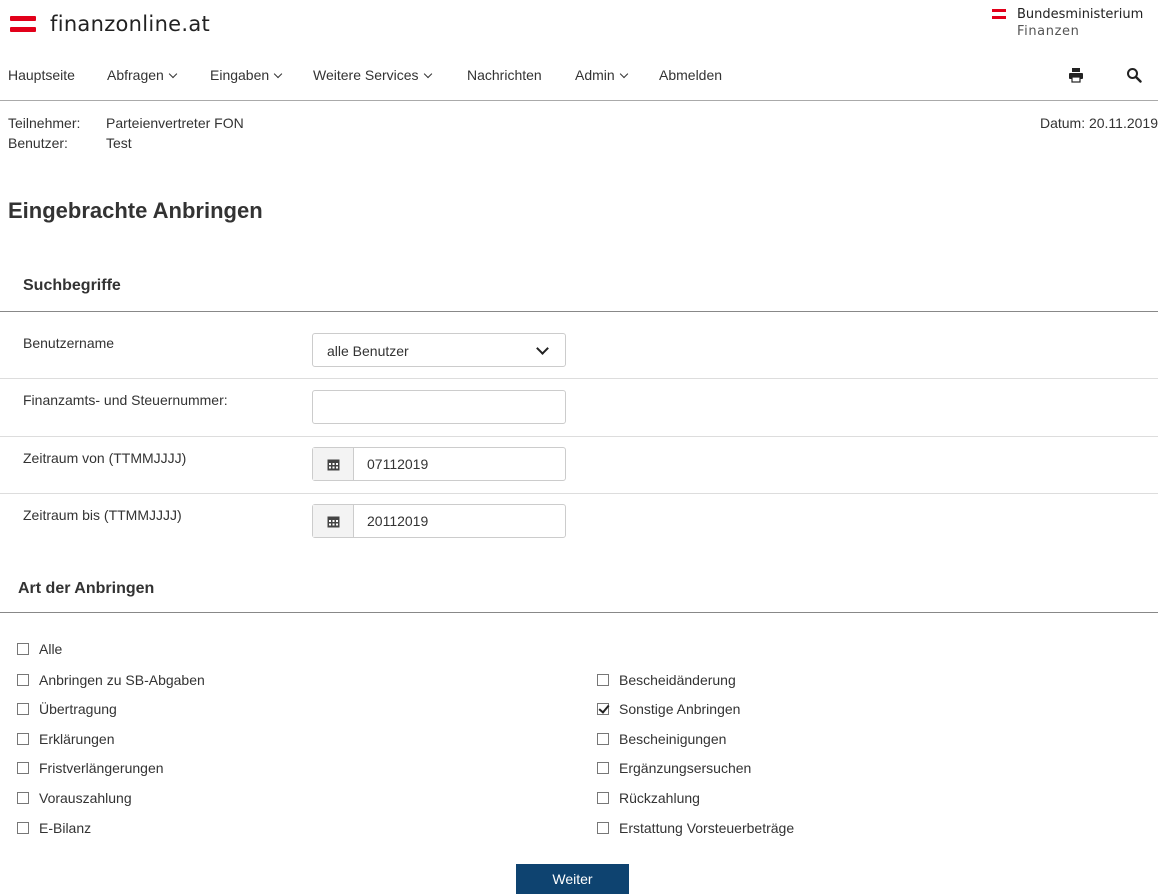  I want to click on nav-hauptseite: Hauptseite, so click(41, 75).